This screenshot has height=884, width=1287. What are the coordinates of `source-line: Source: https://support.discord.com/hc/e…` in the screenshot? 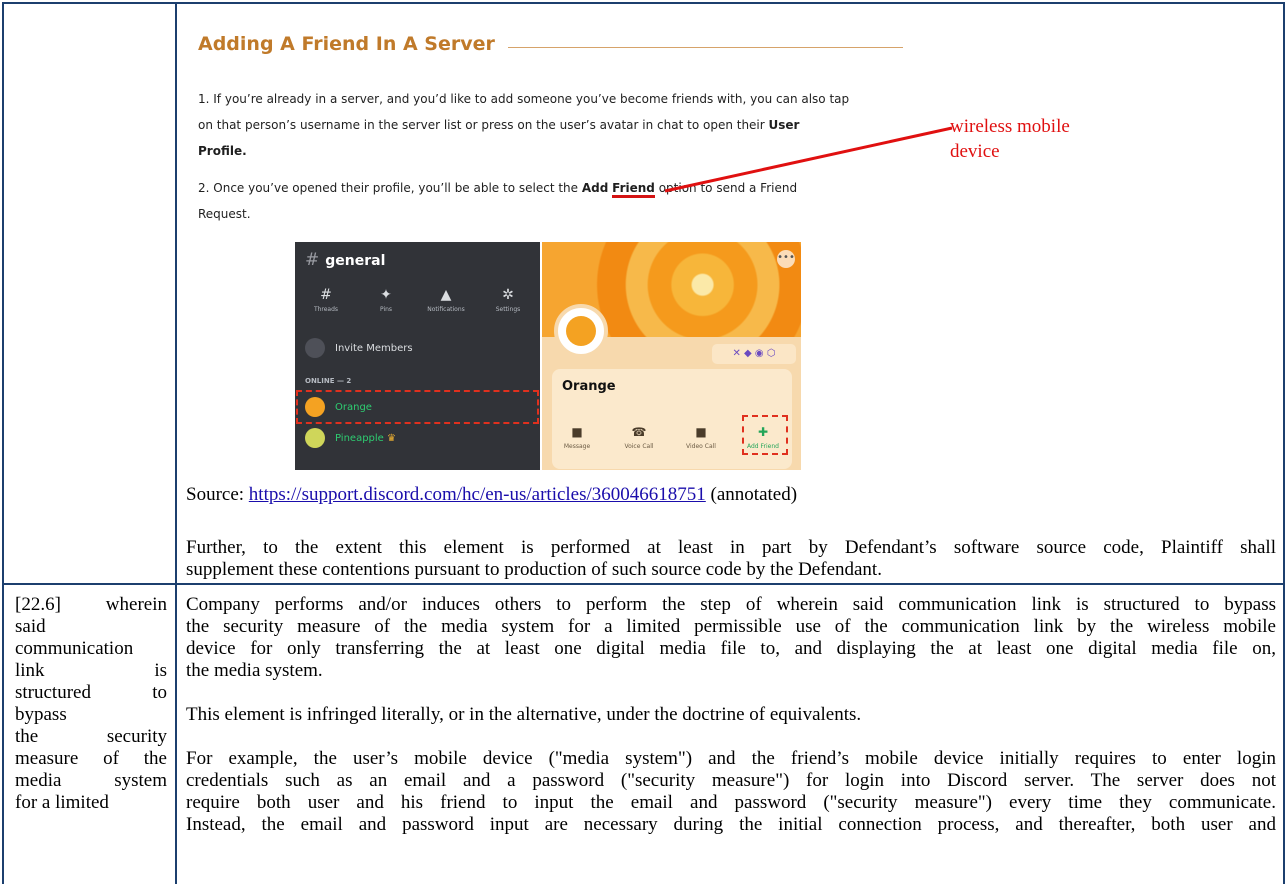 It's located at (491, 495).